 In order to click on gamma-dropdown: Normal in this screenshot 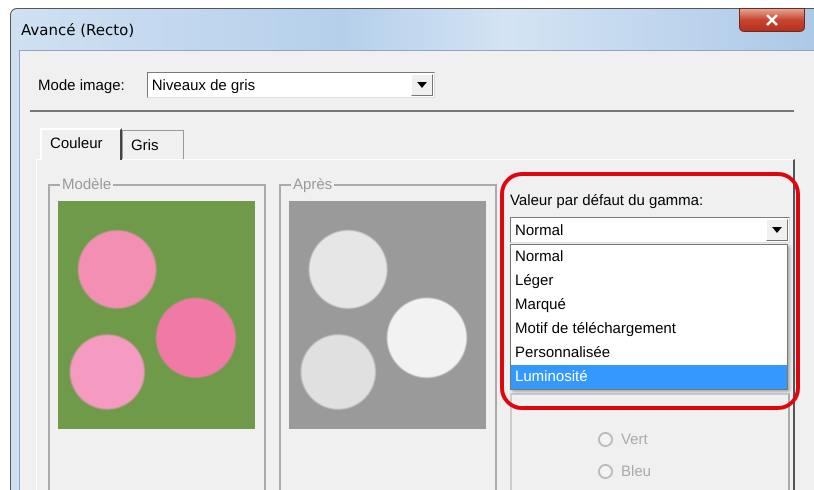, I will do `click(650, 230)`.